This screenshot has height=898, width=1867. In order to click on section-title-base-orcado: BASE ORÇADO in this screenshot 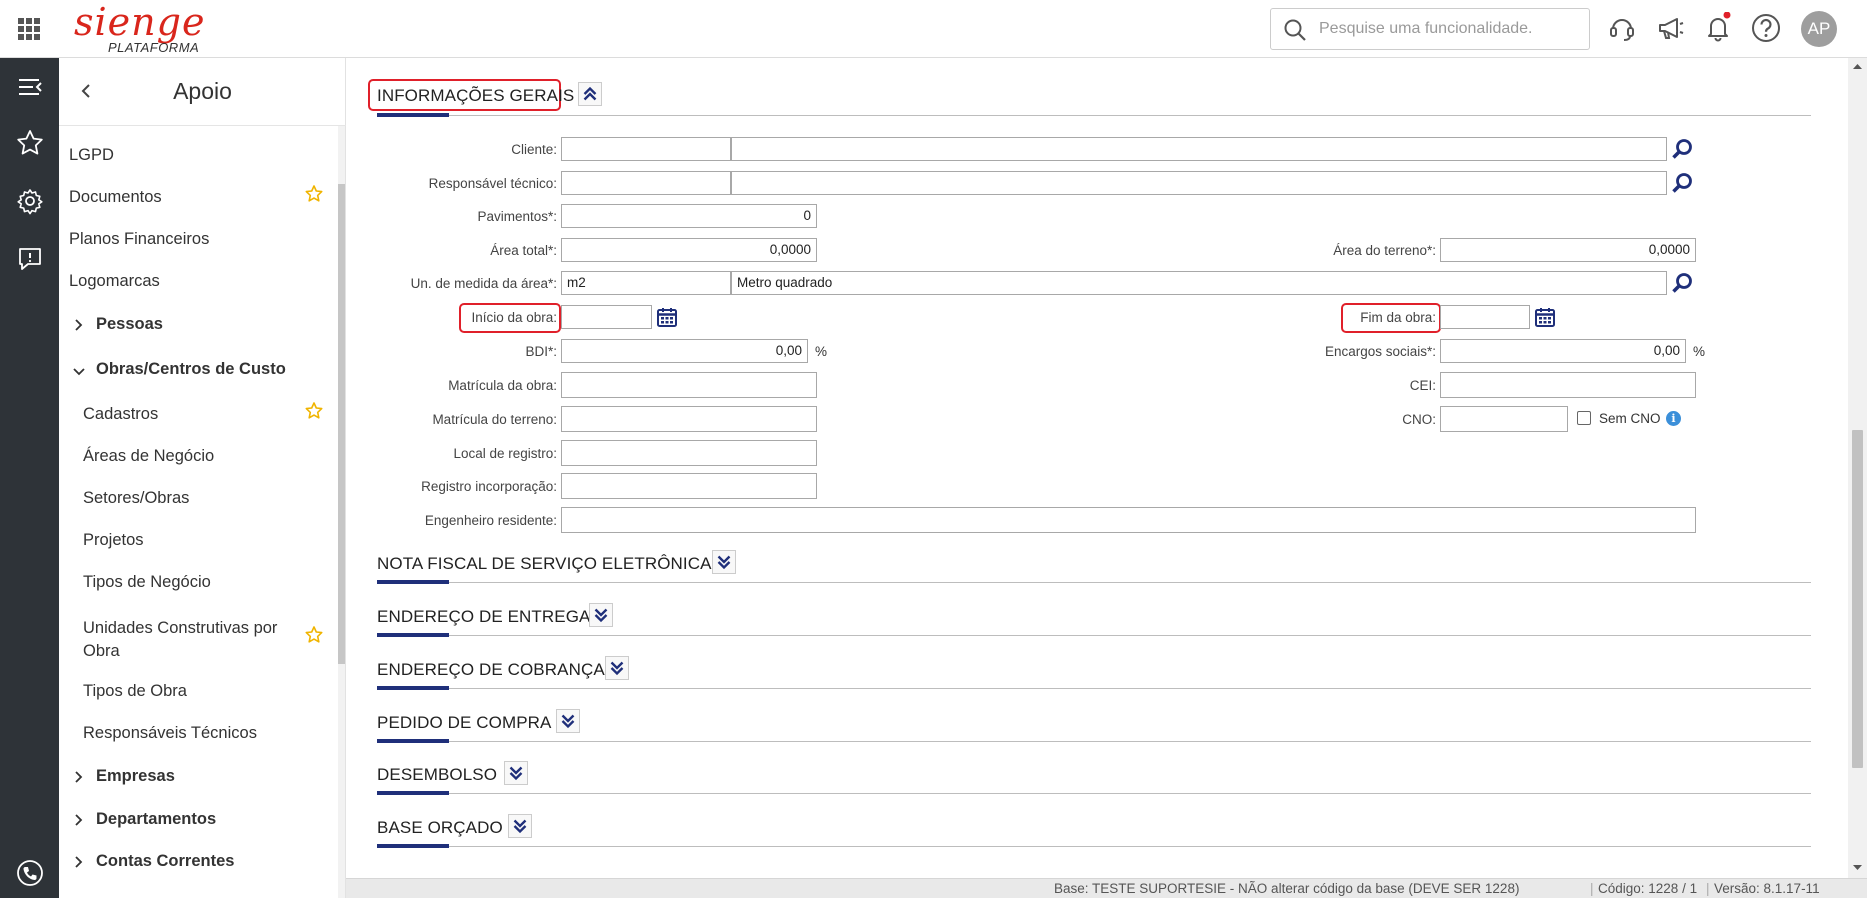, I will do `click(440, 827)`.